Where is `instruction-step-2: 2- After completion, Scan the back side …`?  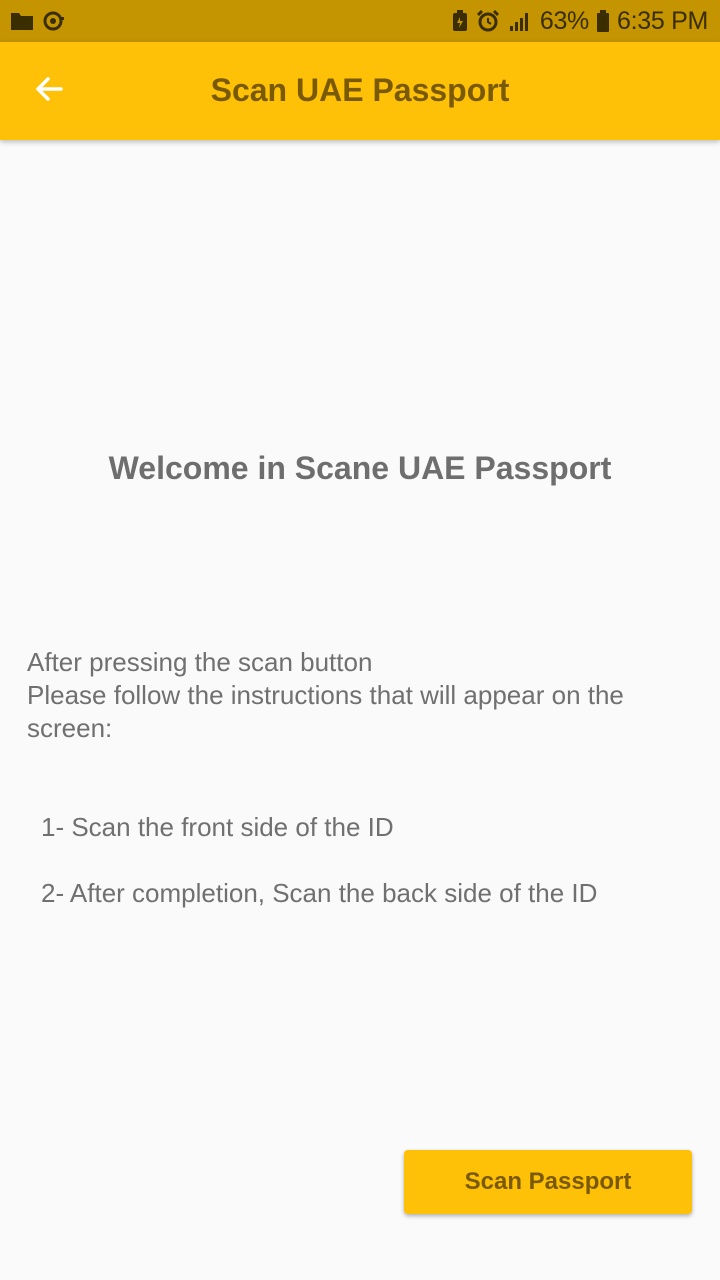
instruction-step-2: 2- After completion, Scan the back side … is located at coordinates (319, 893).